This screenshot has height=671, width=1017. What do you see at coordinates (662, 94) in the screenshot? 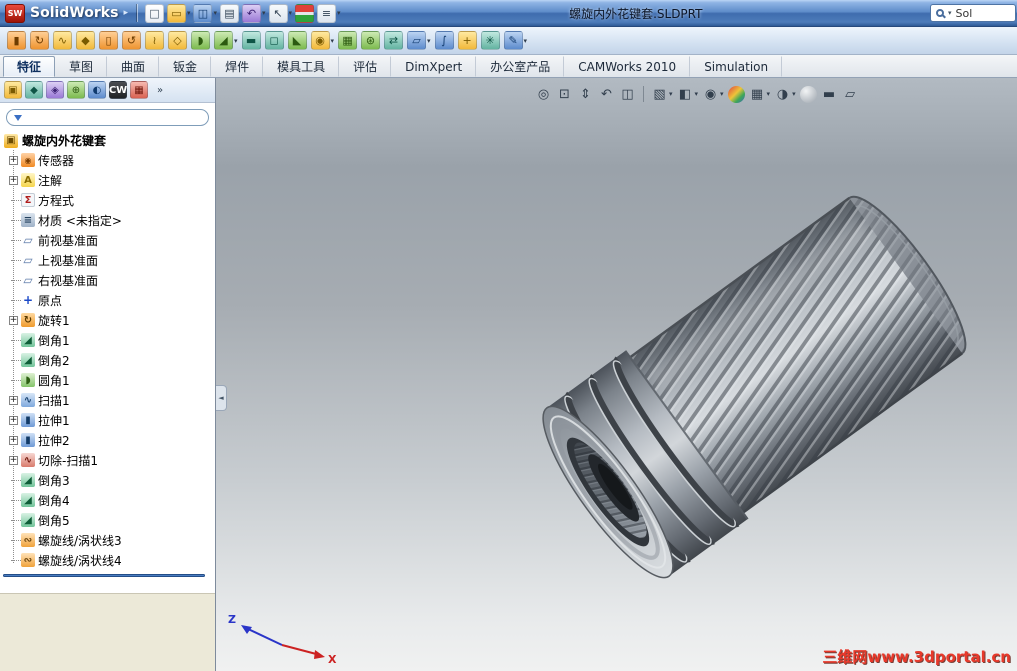
I see `view-orientation-icon: ▧` at bounding box center [662, 94].